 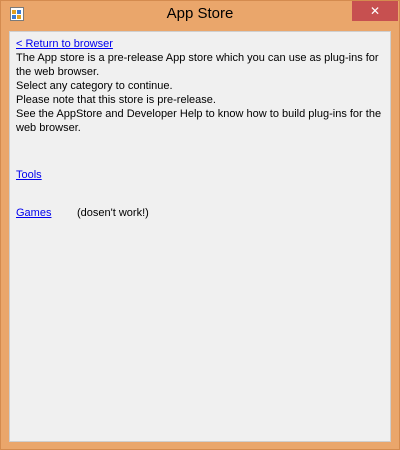 I want to click on window-title: App Store, so click(x=200, y=13).